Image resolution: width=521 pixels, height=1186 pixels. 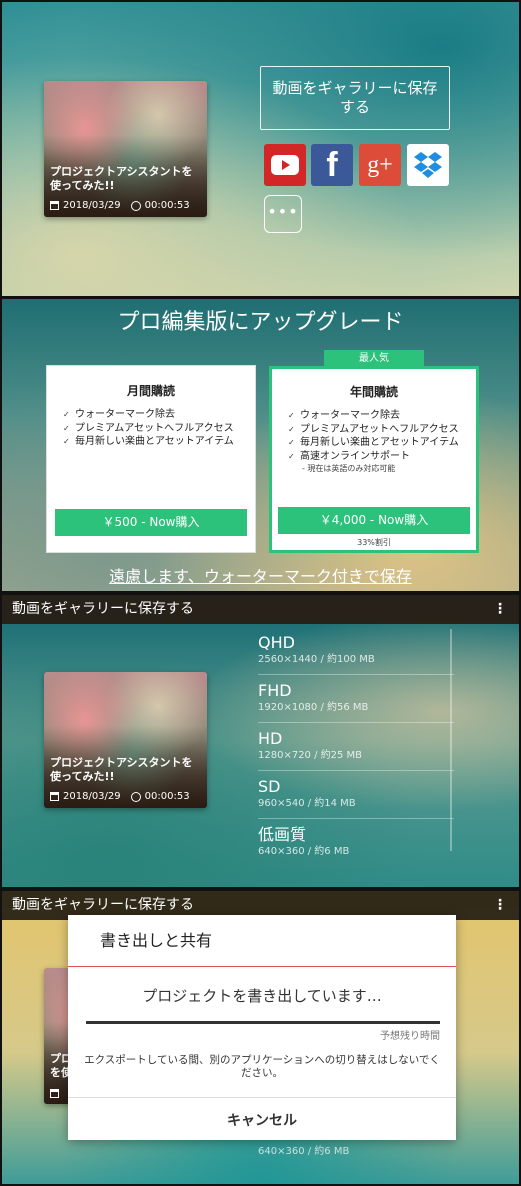 I want to click on save-to-gallery-button: 動画をギャラリーに保存する, so click(x=355, y=98).